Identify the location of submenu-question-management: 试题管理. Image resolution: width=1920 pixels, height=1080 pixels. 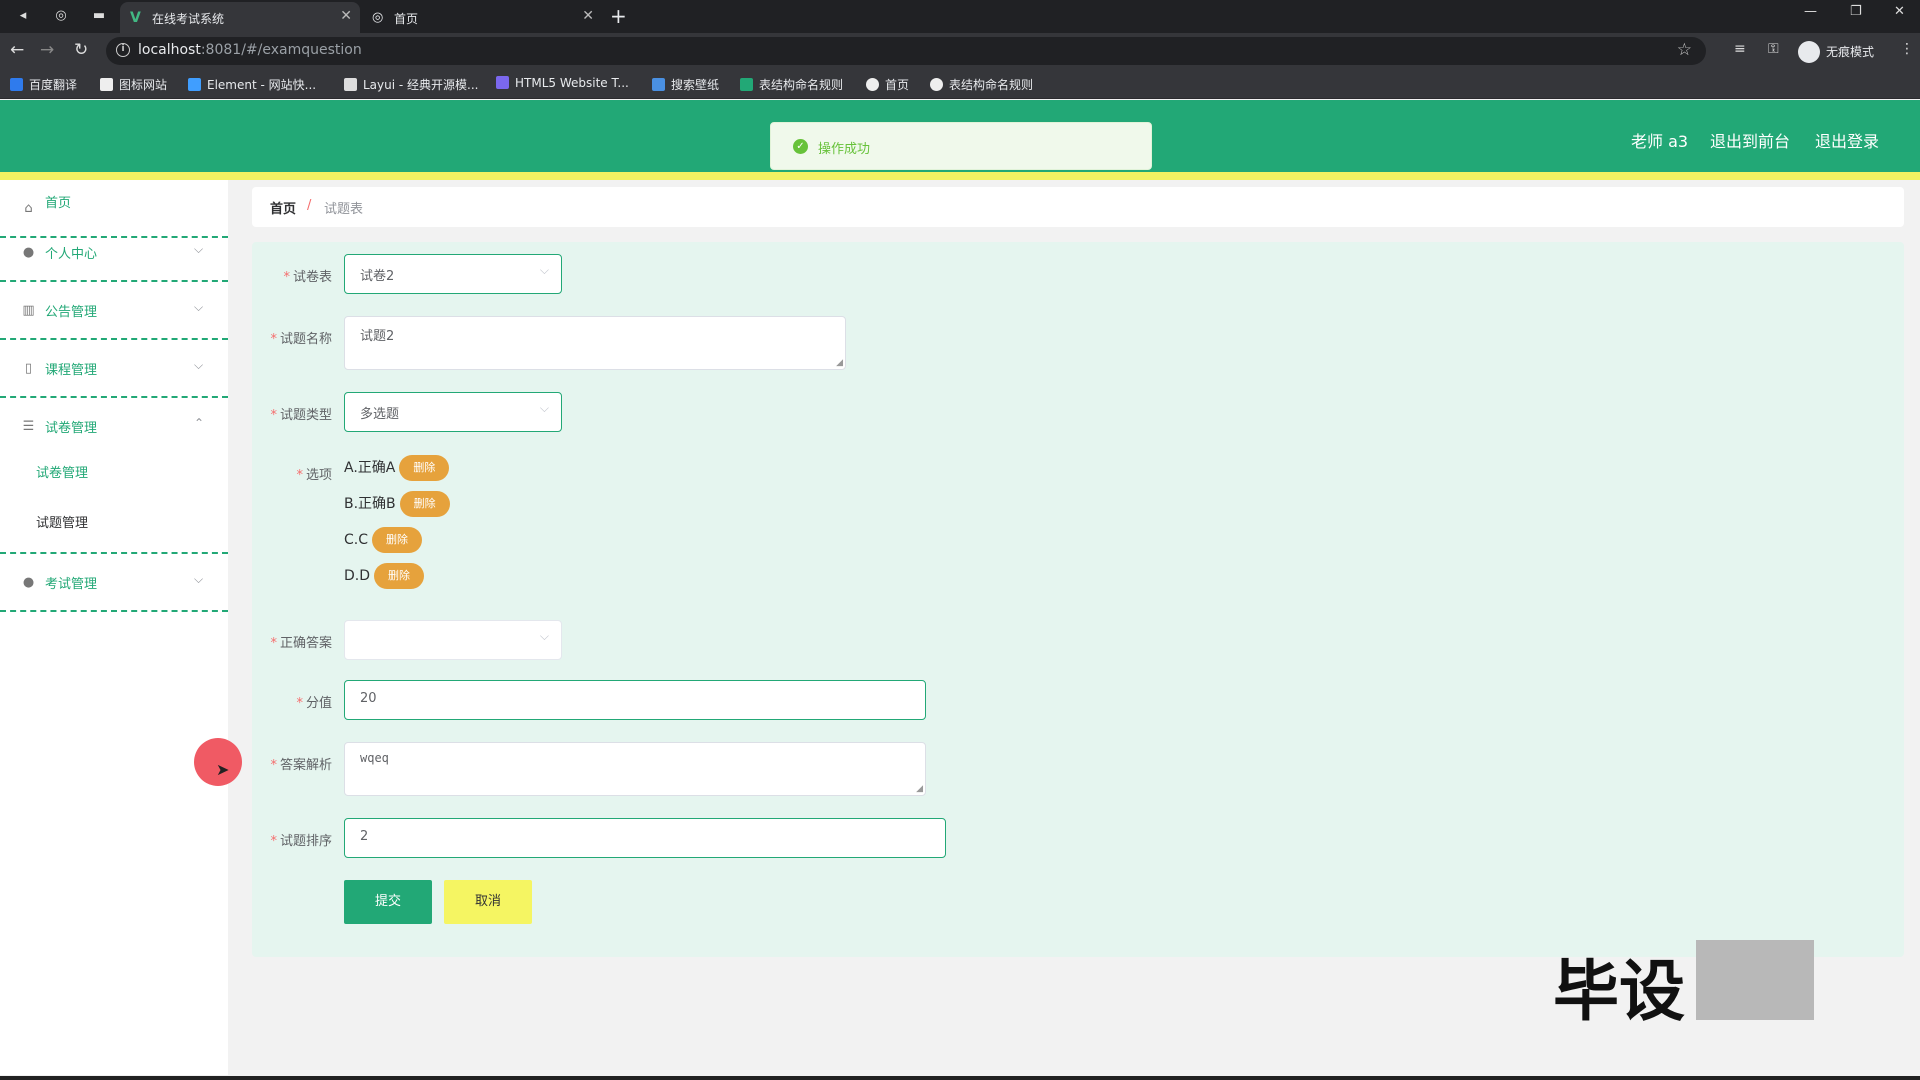
(62, 521).